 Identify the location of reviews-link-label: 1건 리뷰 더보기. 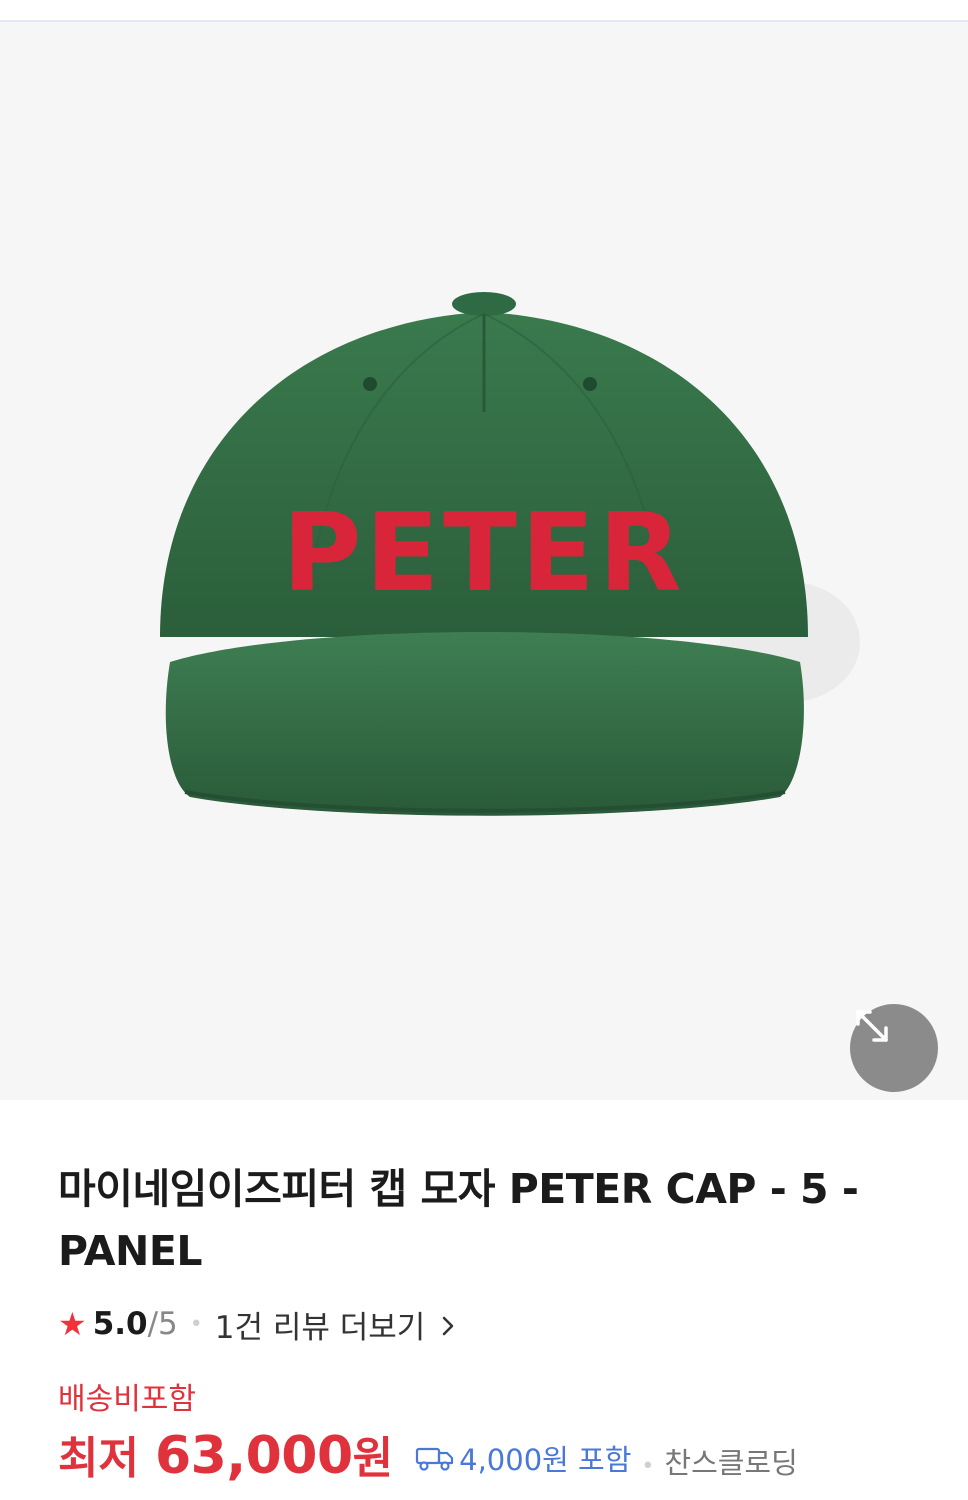
(320, 1327).